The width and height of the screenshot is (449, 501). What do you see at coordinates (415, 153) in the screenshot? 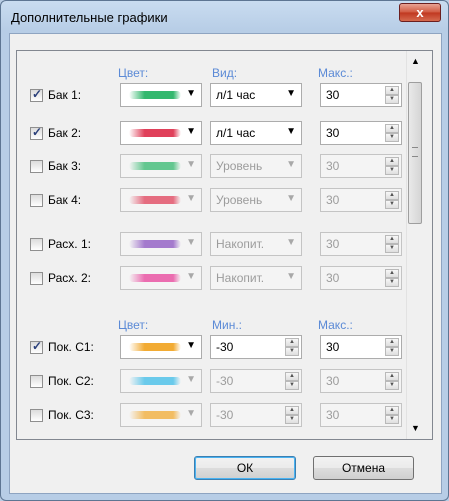
I see `scroll-thumb` at bounding box center [415, 153].